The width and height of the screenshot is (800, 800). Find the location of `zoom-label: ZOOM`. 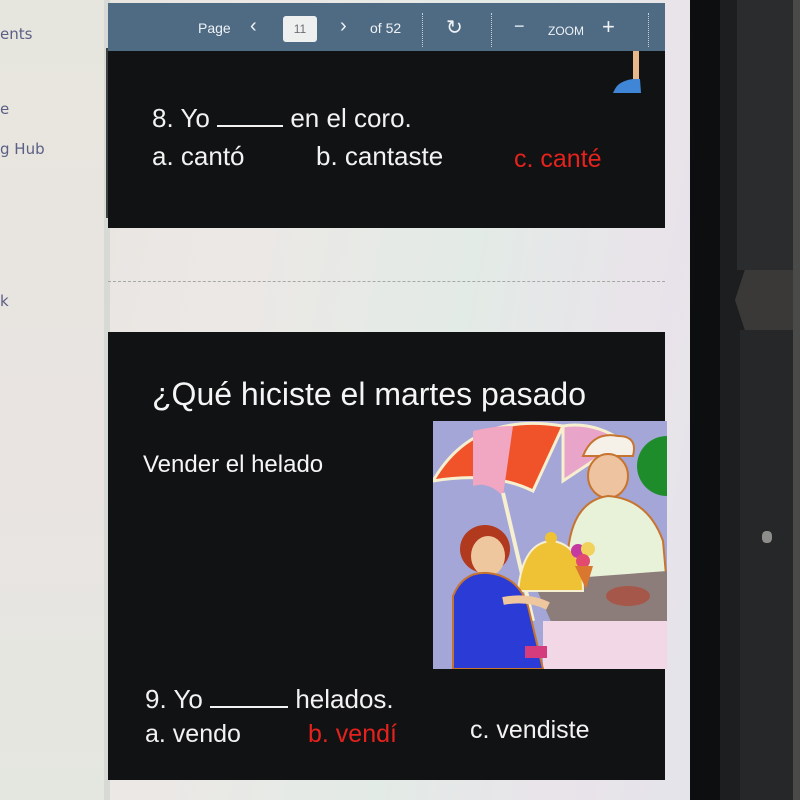

zoom-label: ZOOM is located at coordinates (566, 31).